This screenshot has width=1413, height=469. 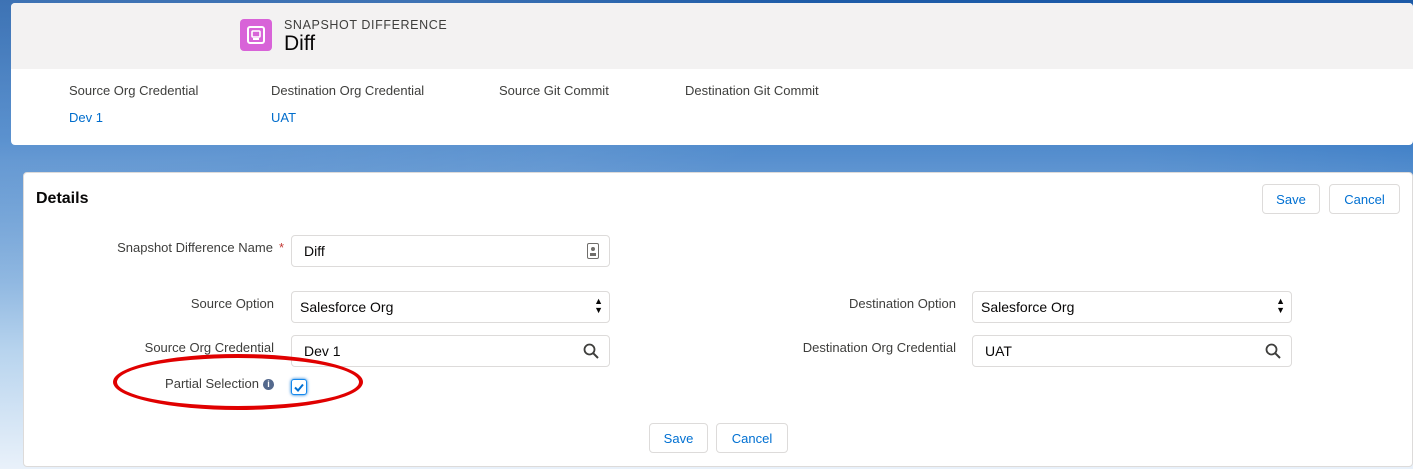 What do you see at coordinates (347, 307) in the screenshot?
I see `source-option-value: Salesforce Org` at bounding box center [347, 307].